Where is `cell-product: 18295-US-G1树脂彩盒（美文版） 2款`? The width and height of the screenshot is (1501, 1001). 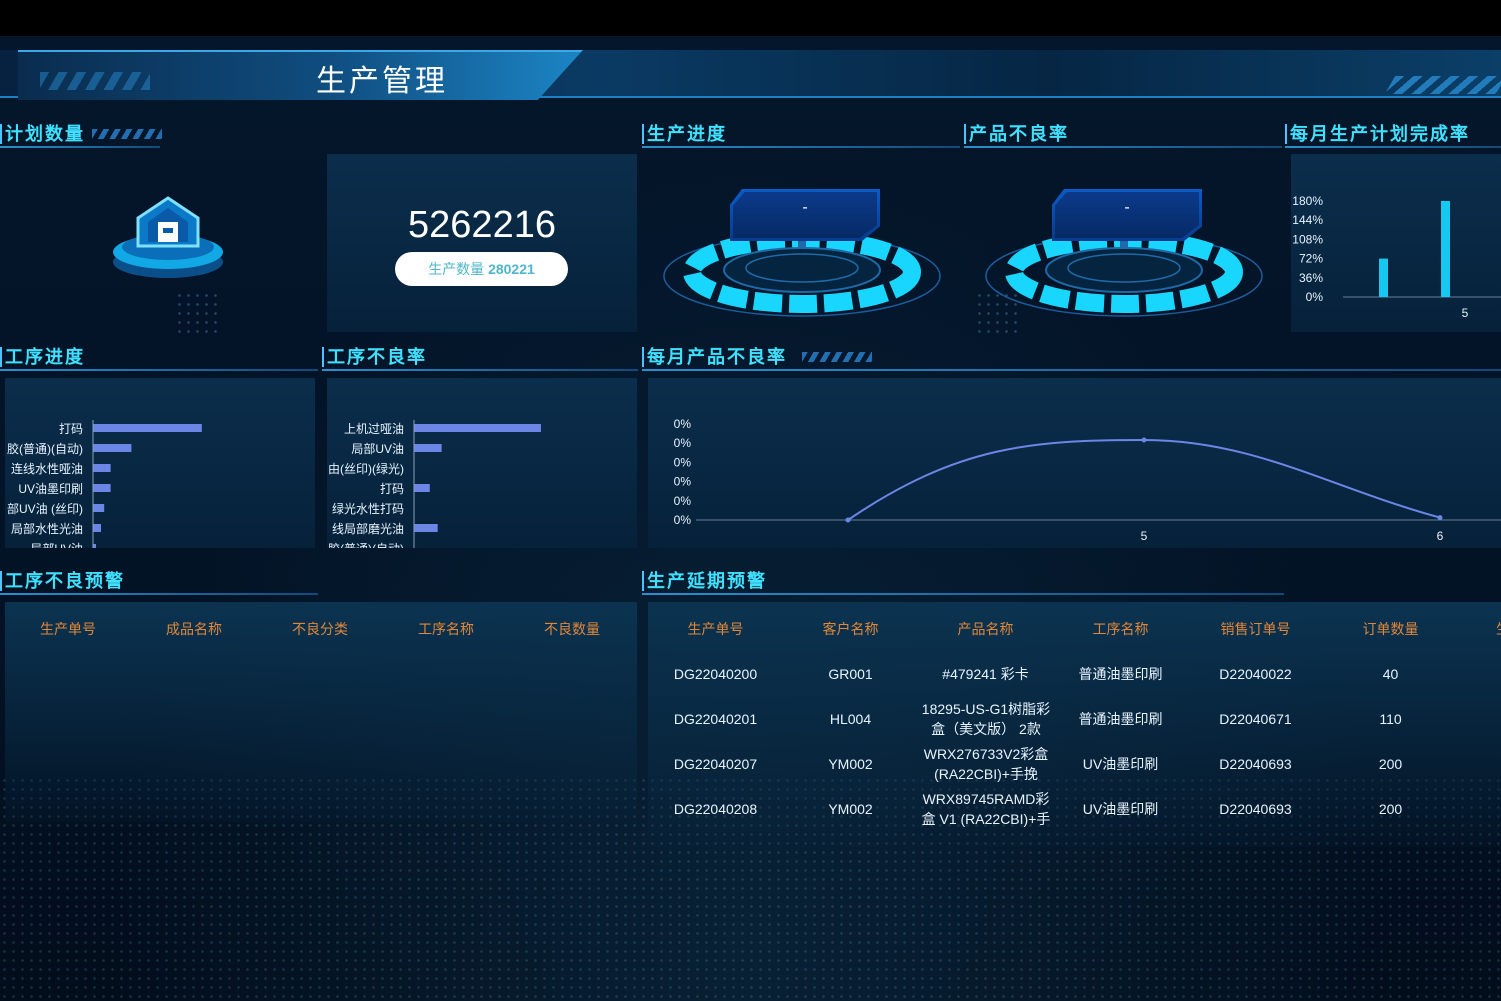 cell-product: 18295-US-G1树脂彩盒（美文版） 2款 is located at coordinates (986, 719).